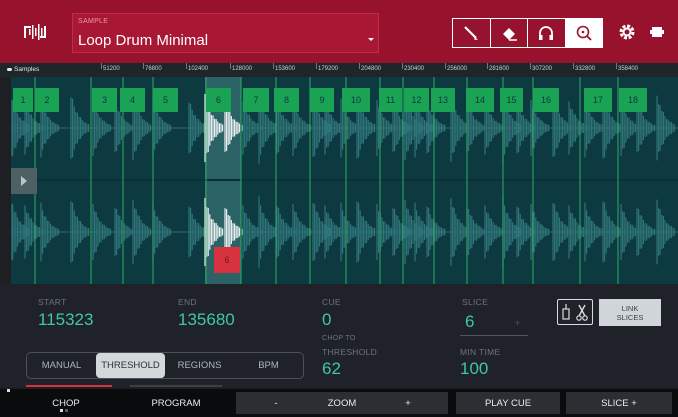 This screenshot has width=678, height=417. I want to click on slice-tag-4: 4, so click(132, 100).